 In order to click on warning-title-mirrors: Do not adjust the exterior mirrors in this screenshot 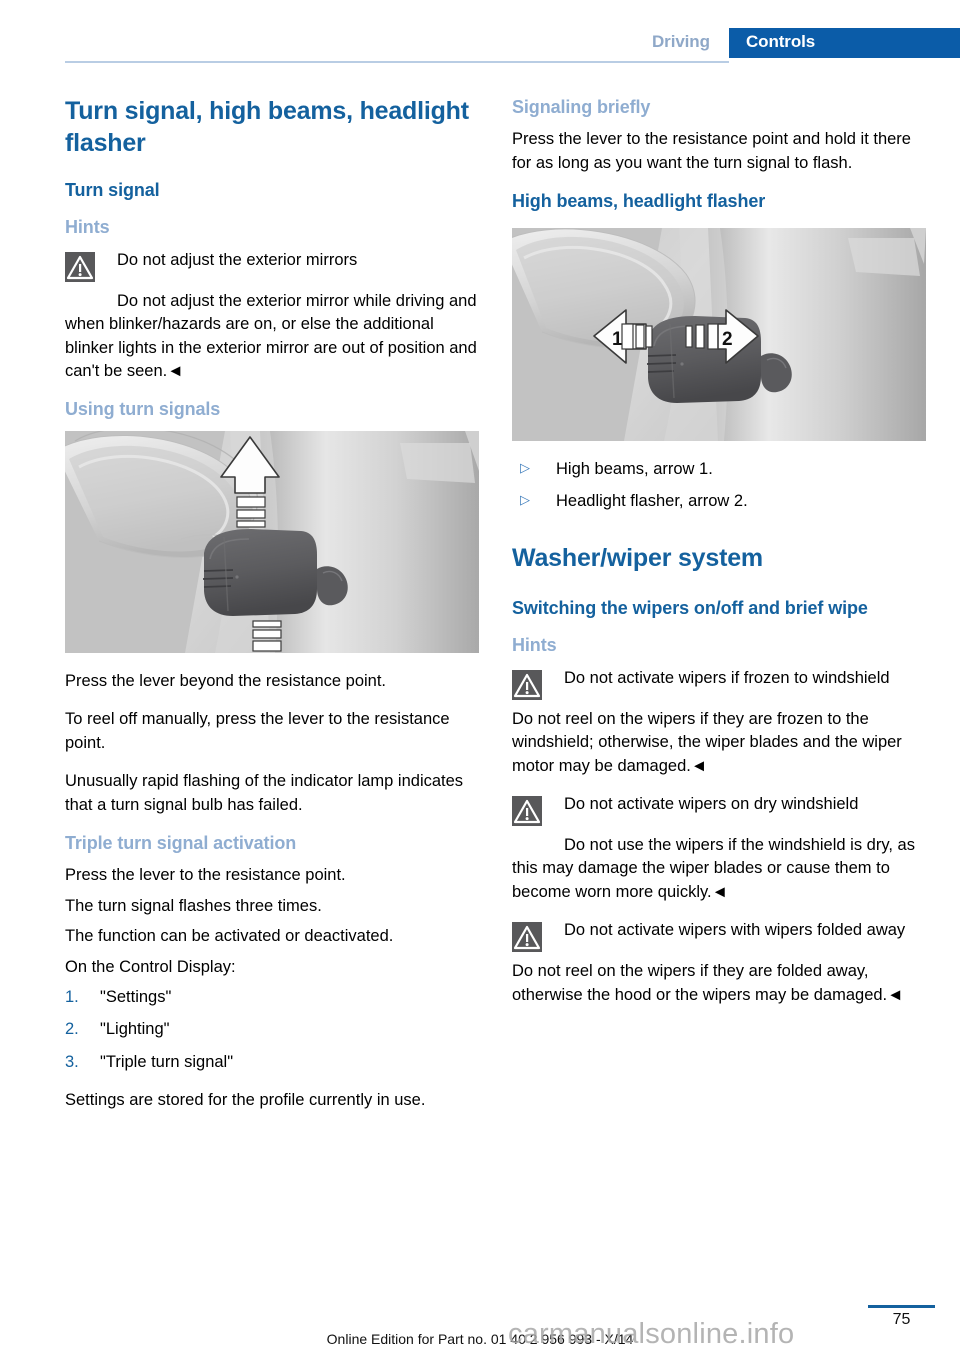, I will do `click(237, 259)`.